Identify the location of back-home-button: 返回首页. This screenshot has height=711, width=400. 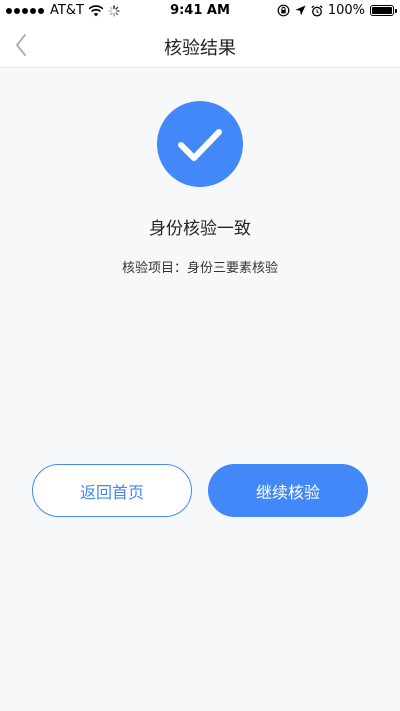
(112, 490).